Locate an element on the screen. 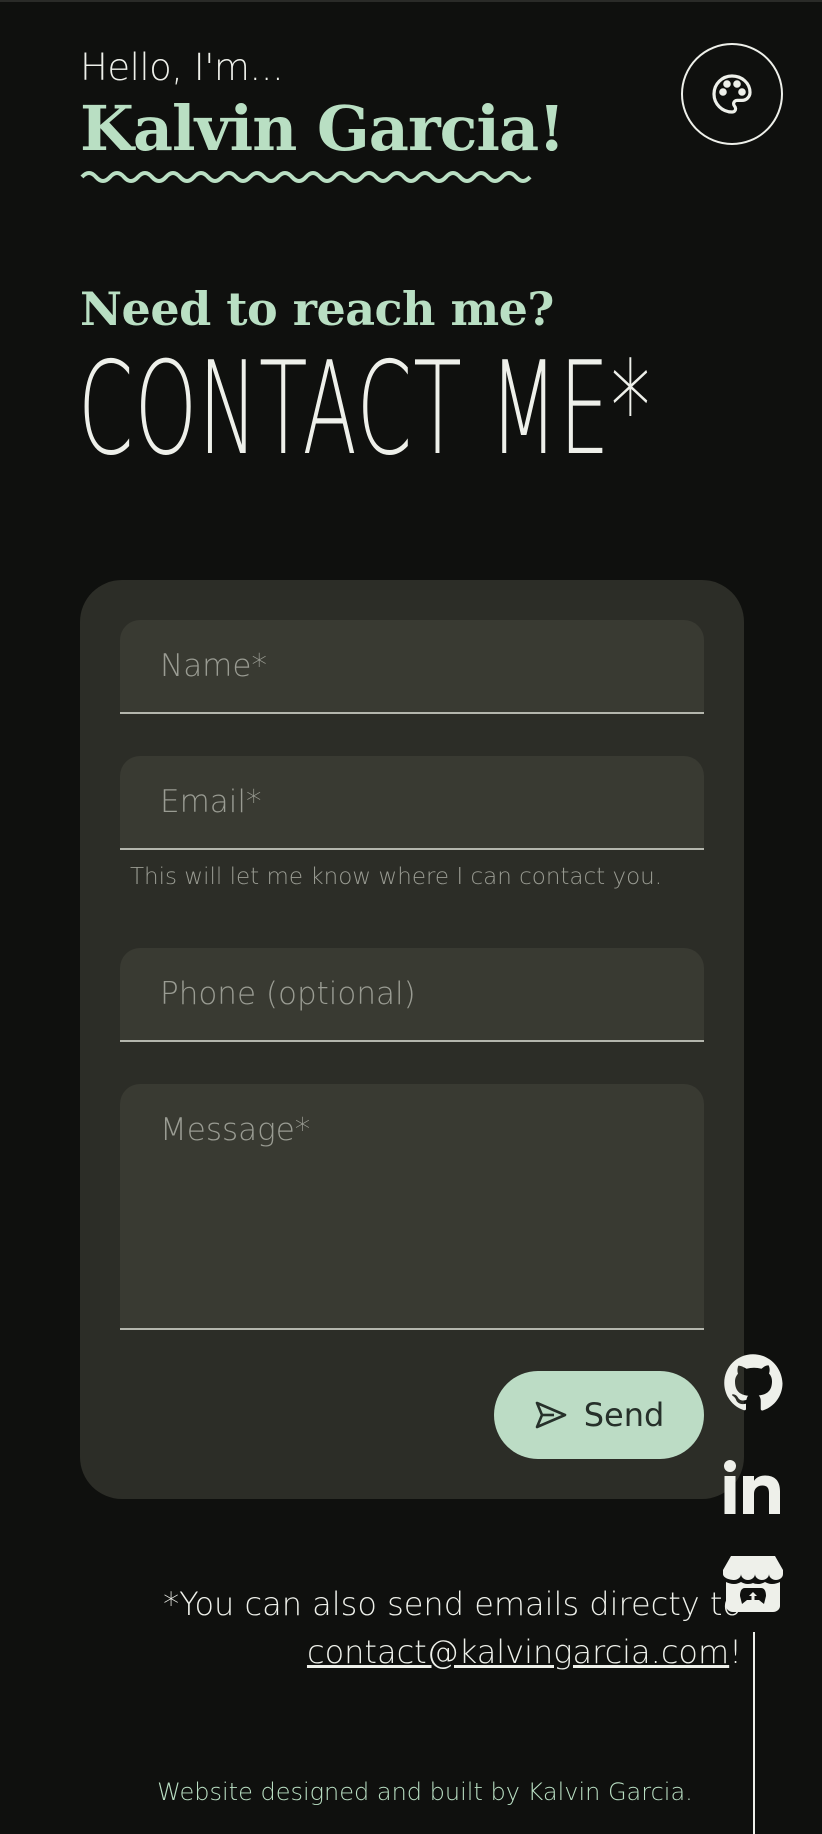 This screenshot has width=822, height=1834. linkedin-icon is located at coordinates (752, 1487).